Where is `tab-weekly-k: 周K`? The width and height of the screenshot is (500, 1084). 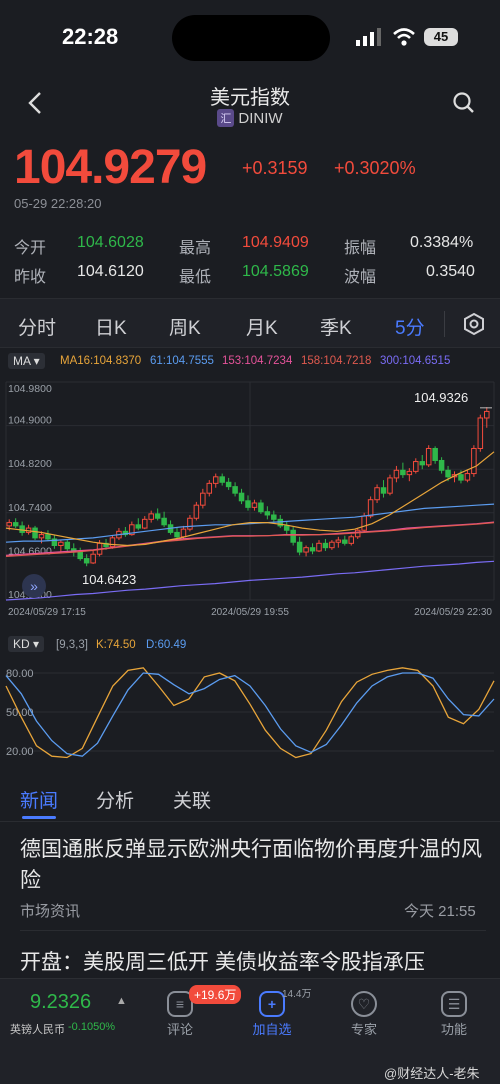 tab-weekly-k: 周K is located at coordinates (185, 326).